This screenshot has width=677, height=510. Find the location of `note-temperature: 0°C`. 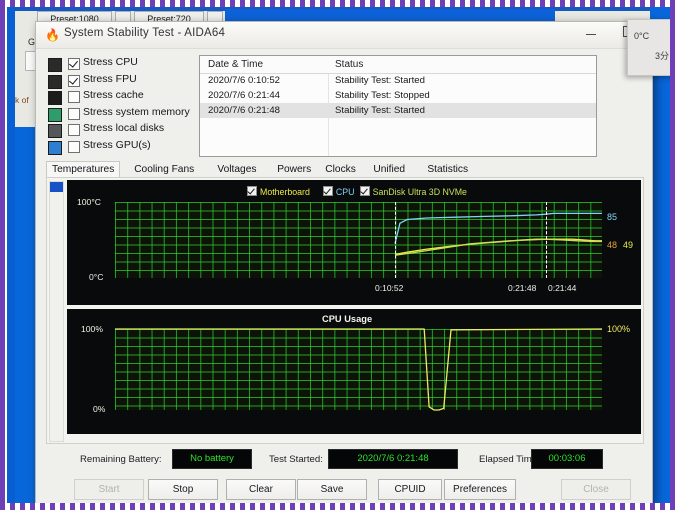

note-temperature: 0°C is located at coordinates (642, 36).